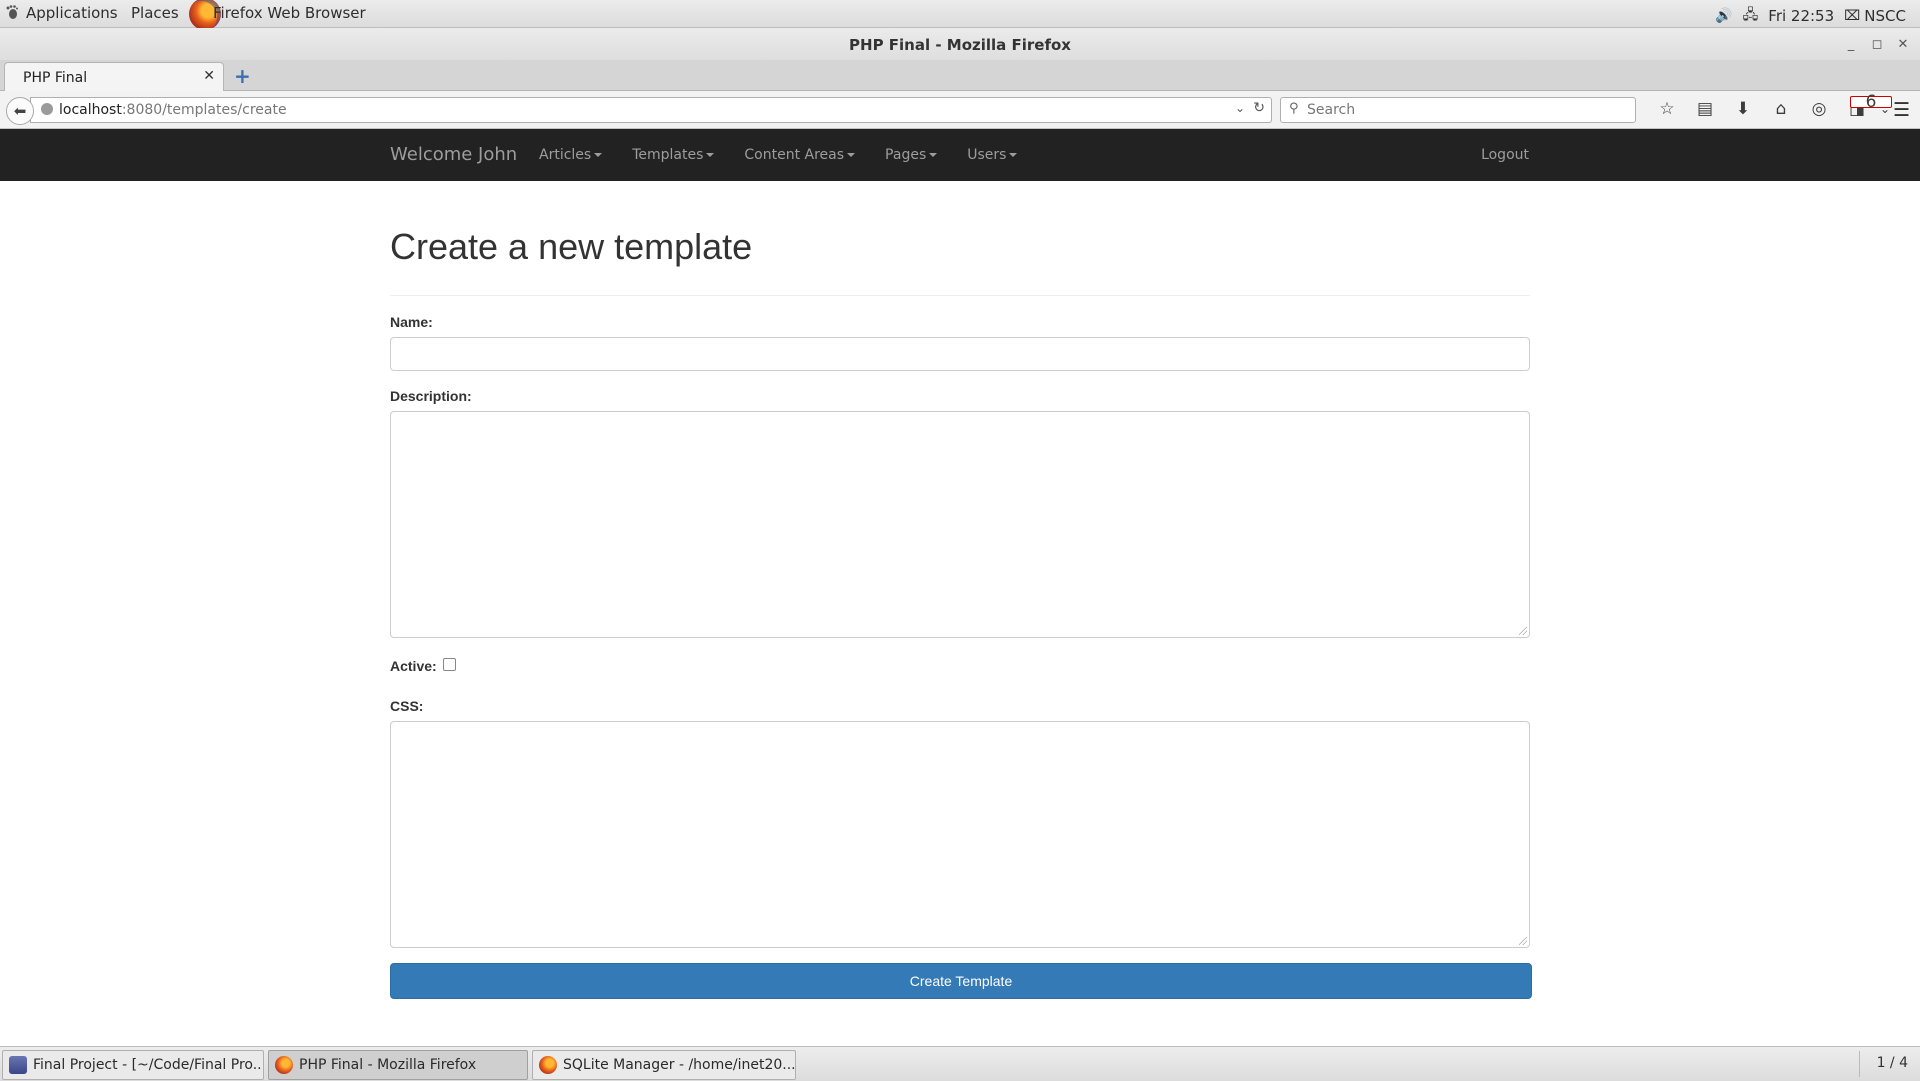  What do you see at coordinates (1781, 109) in the screenshot?
I see `home-icon: ⌂` at bounding box center [1781, 109].